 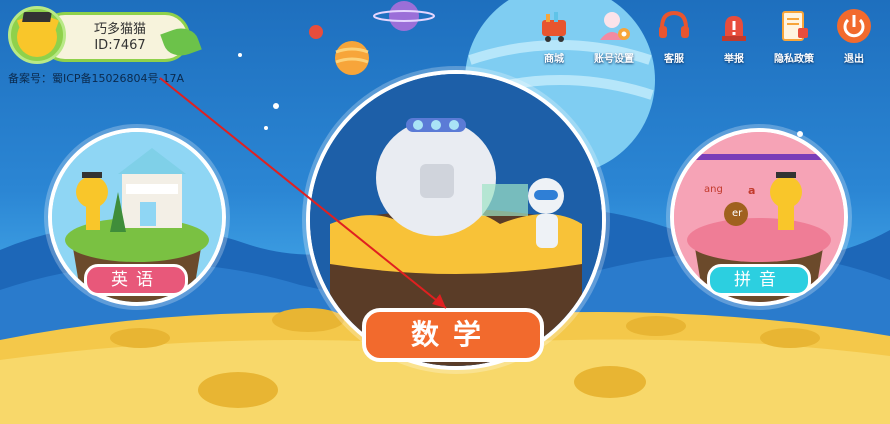 I want to click on account-settings-button: 账号设置, so click(x=614, y=36).